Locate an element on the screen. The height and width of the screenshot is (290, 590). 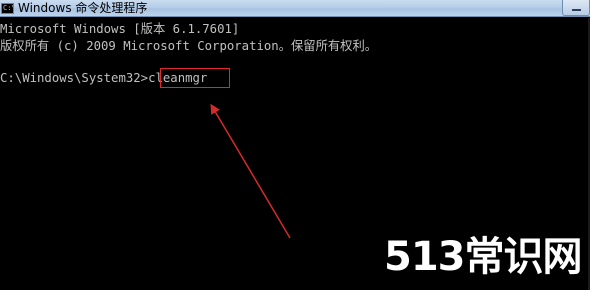
window-title: Windows 命令处理程序 is located at coordinates (83, 8).